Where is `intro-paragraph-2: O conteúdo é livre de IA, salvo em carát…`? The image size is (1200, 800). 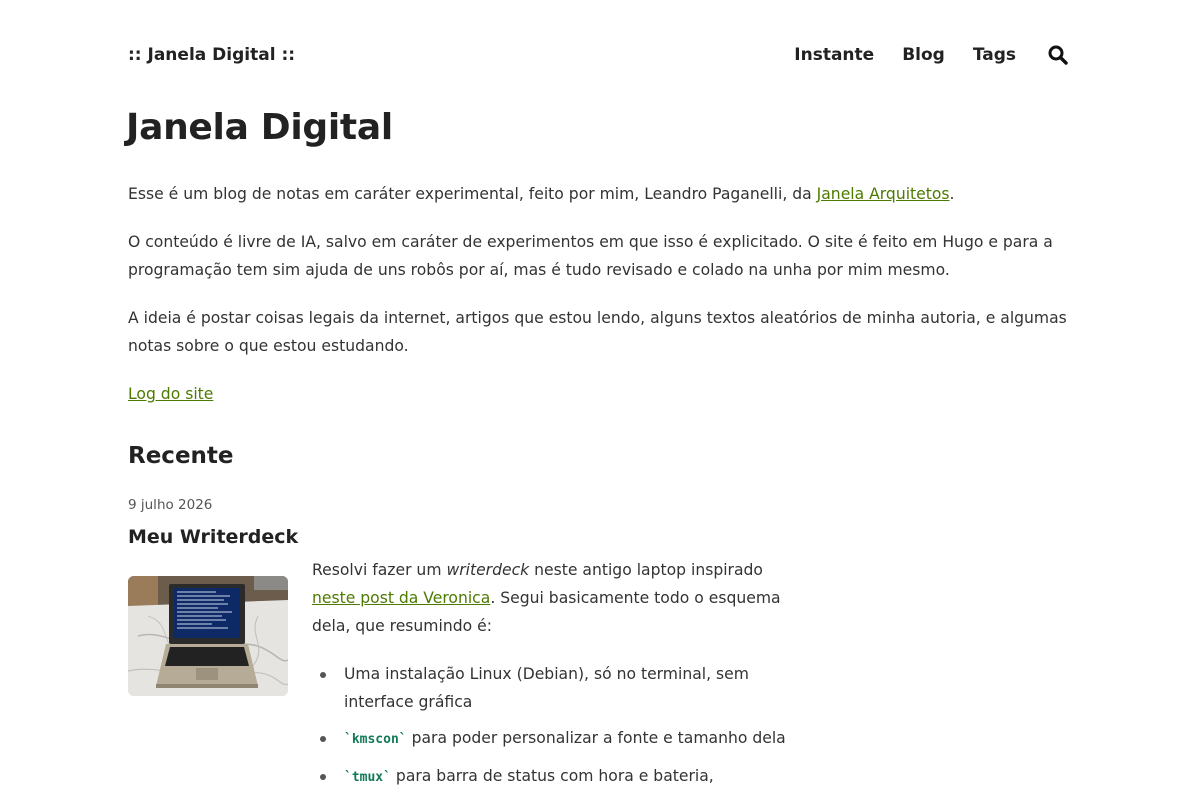
intro-paragraph-2: O conteúdo é livre de IA, salvo em carát… is located at coordinates (590, 256).